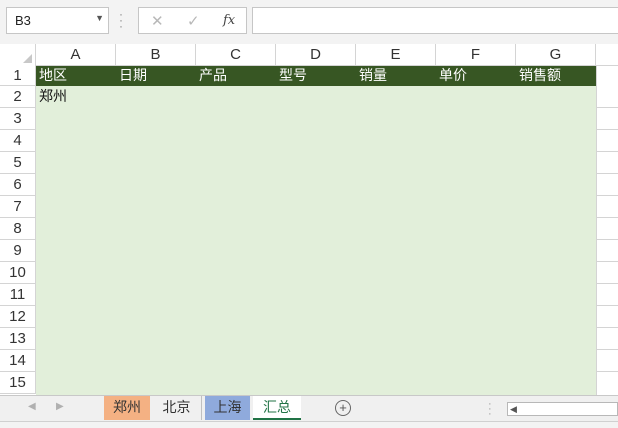  Describe the element at coordinates (18, 295) in the screenshot. I see `row-header-11: 11` at that location.